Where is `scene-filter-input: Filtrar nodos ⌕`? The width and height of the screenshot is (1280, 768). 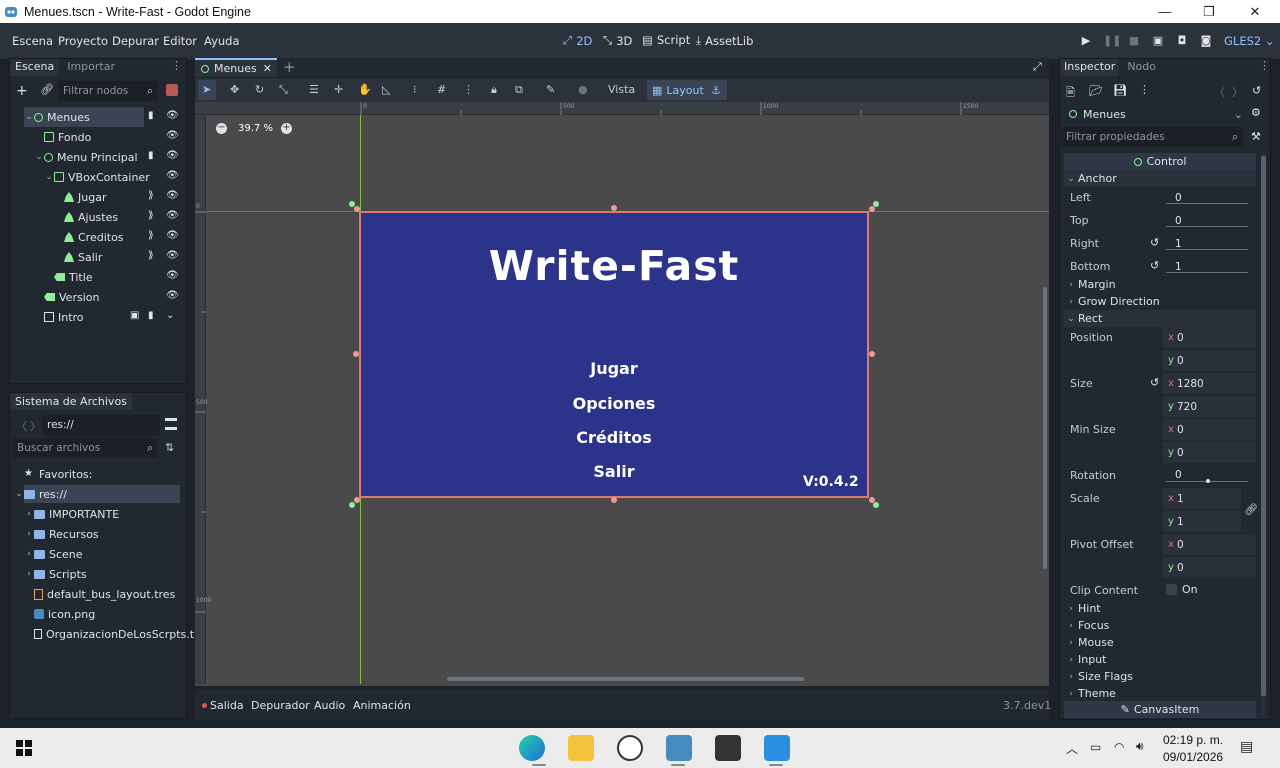 scene-filter-input: Filtrar nodos ⌕ is located at coordinates (108, 91).